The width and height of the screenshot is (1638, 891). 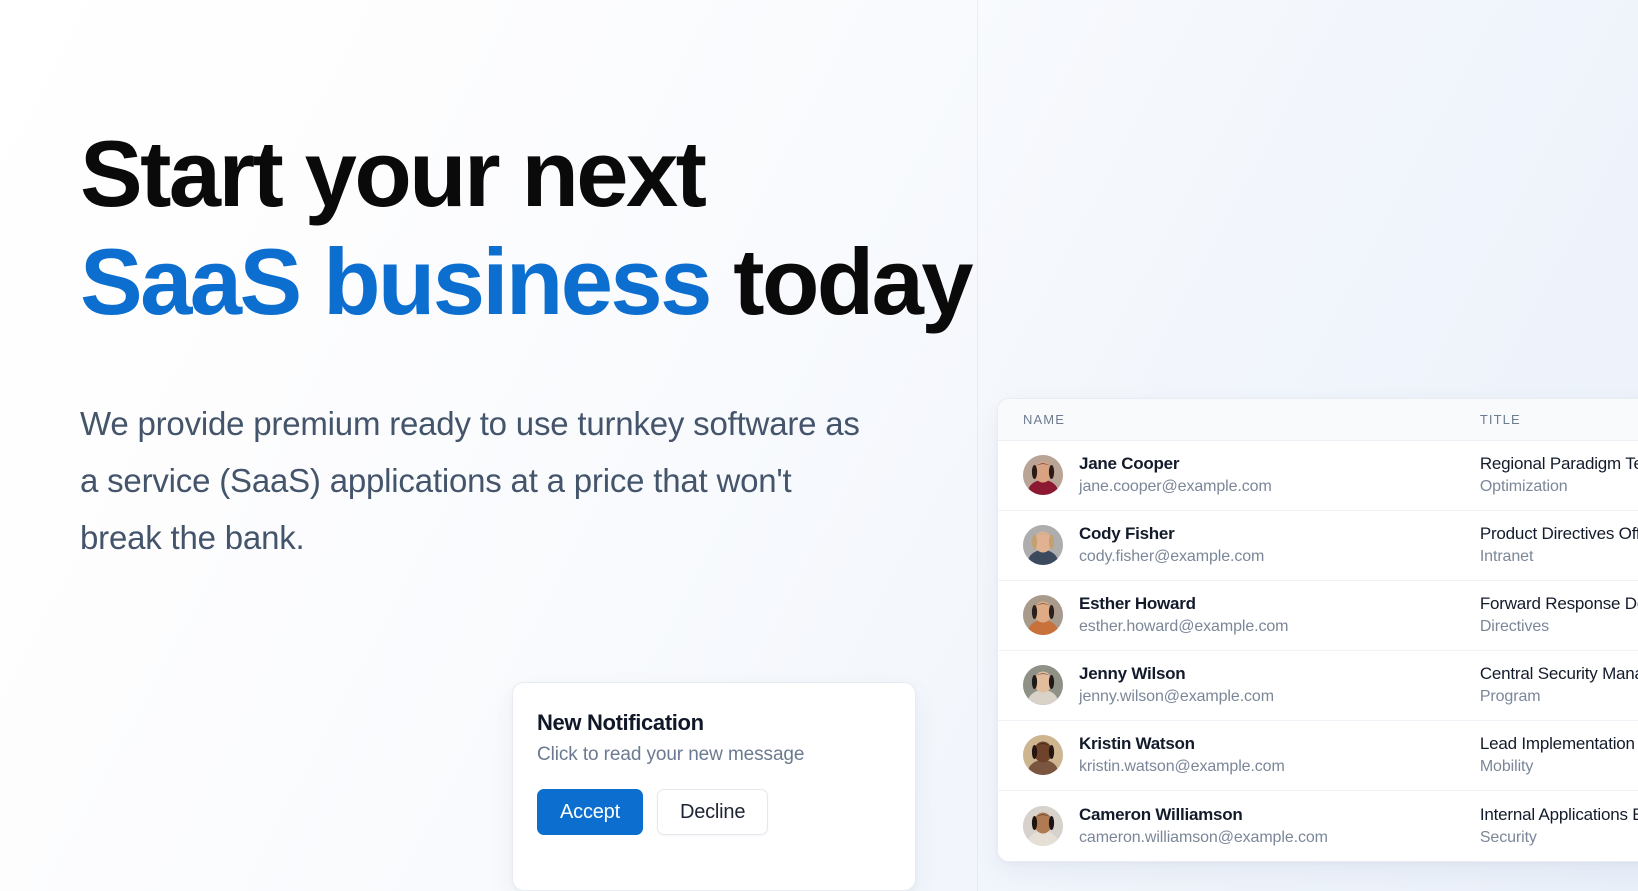 I want to click on page-title: Start your next SaaS business today, so click(x=580, y=228).